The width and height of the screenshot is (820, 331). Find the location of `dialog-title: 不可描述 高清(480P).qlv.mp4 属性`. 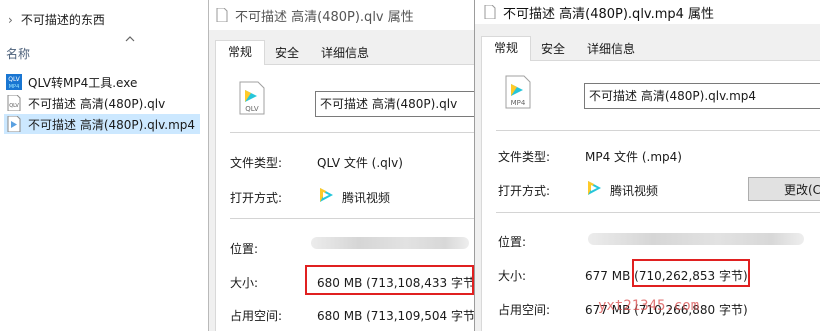

dialog-title: 不可描述 高清(480P).qlv.mp4 属性 is located at coordinates (609, 14).